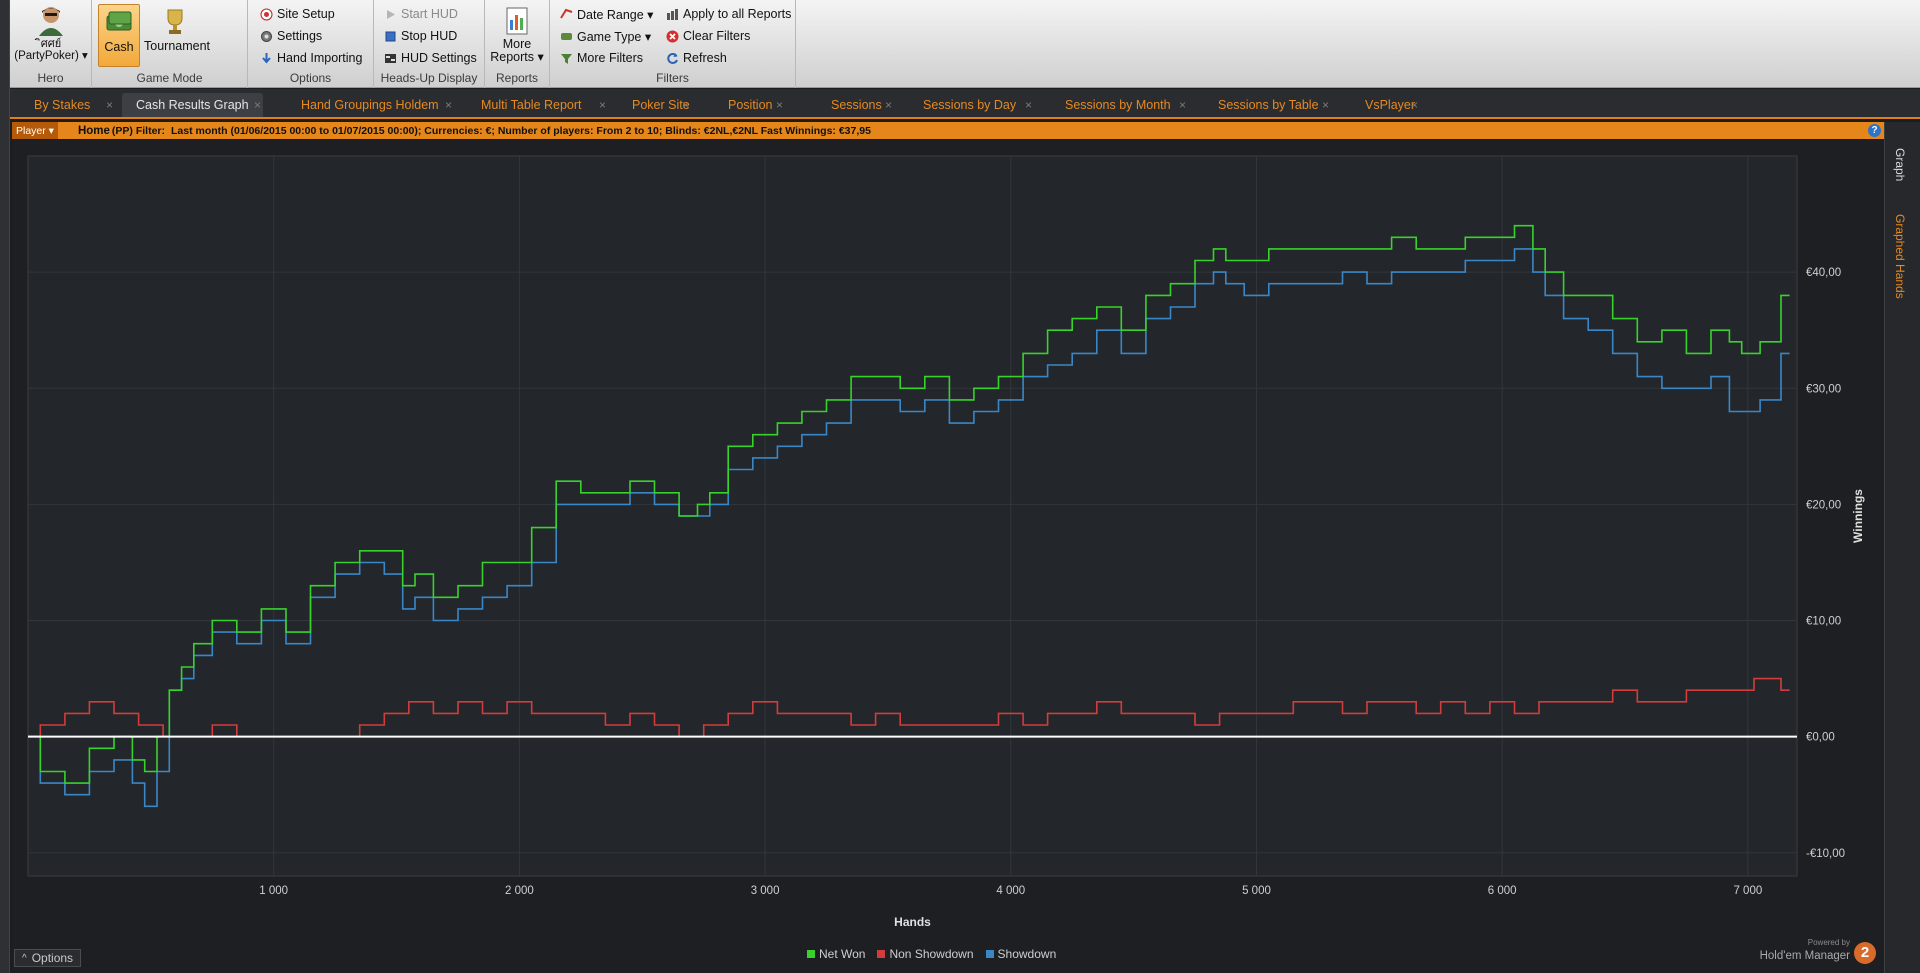 The width and height of the screenshot is (1920, 973). Describe the element at coordinates (24, 958) in the screenshot. I see `chevron-up-icon: ^` at that location.